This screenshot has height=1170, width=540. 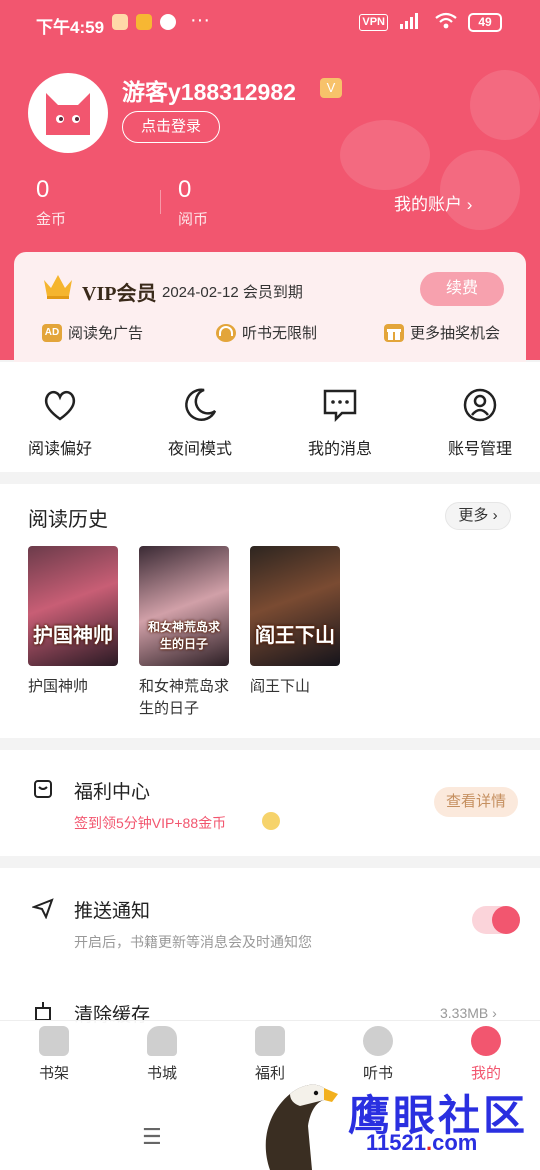 What do you see at coordinates (446, 22) in the screenshot?
I see `wifi-icon` at bounding box center [446, 22].